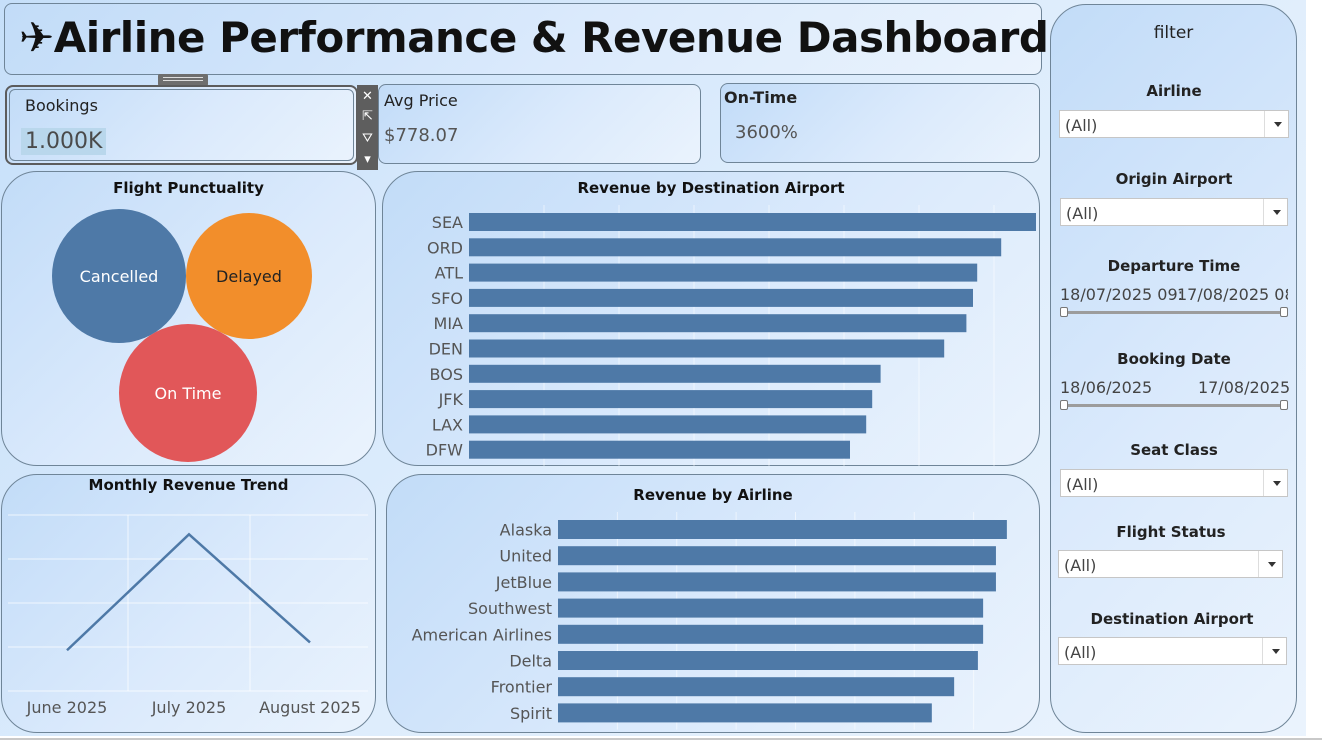 The image size is (1322, 744). I want to click on monthly-revenue-x-tick-label: June 2025, so click(67, 707).